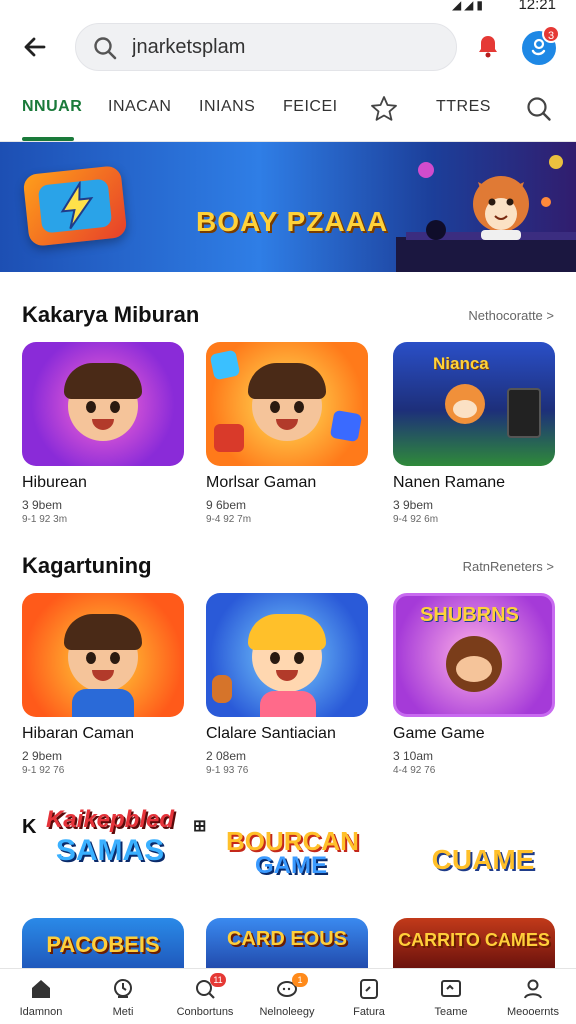  I want to click on app-meta-secondary: 9-1 93 76, so click(227, 770).